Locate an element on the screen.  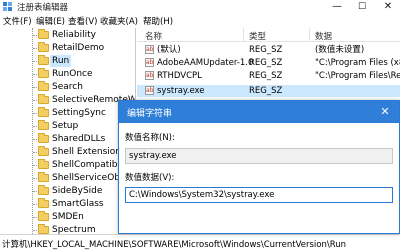
tree-item-sidebyside: SideBySide is located at coordinates (67, 191).